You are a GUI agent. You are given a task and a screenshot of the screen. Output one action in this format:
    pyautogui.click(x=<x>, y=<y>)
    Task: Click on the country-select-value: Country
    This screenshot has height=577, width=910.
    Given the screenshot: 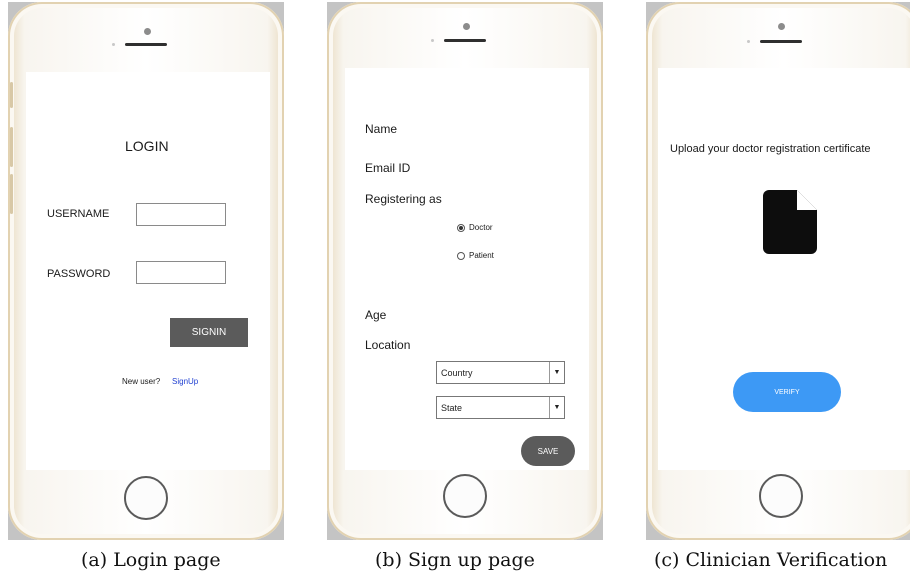 What is the action you would take?
    pyautogui.click(x=457, y=372)
    